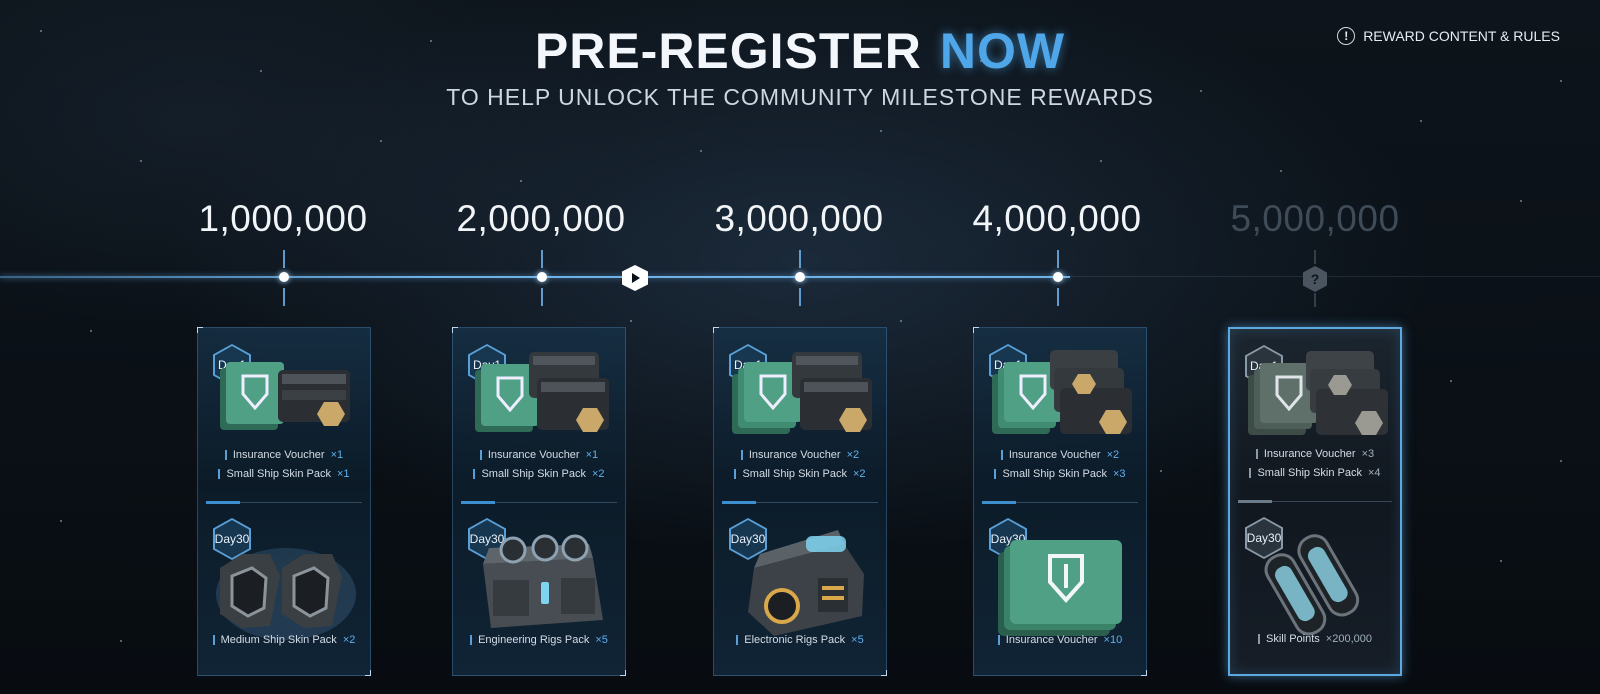  Describe the element at coordinates (283, 218) in the screenshot. I see `milestone-1: 1,000,000` at that location.